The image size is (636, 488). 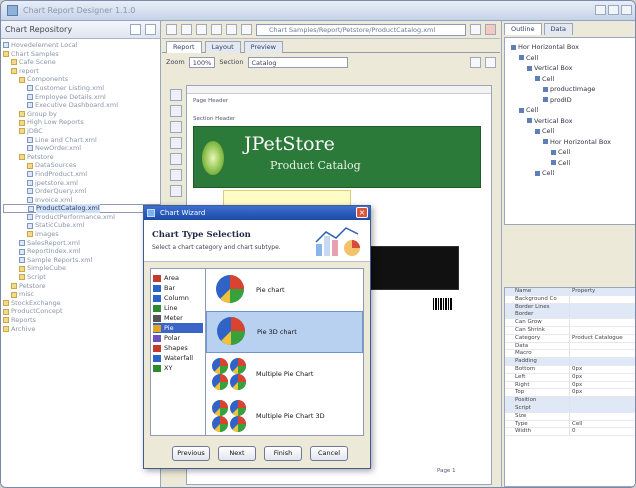 What do you see at coordinates (81, 45) in the screenshot?
I see `tree-item: Hovedelement Local` at bounding box center [81, 45].